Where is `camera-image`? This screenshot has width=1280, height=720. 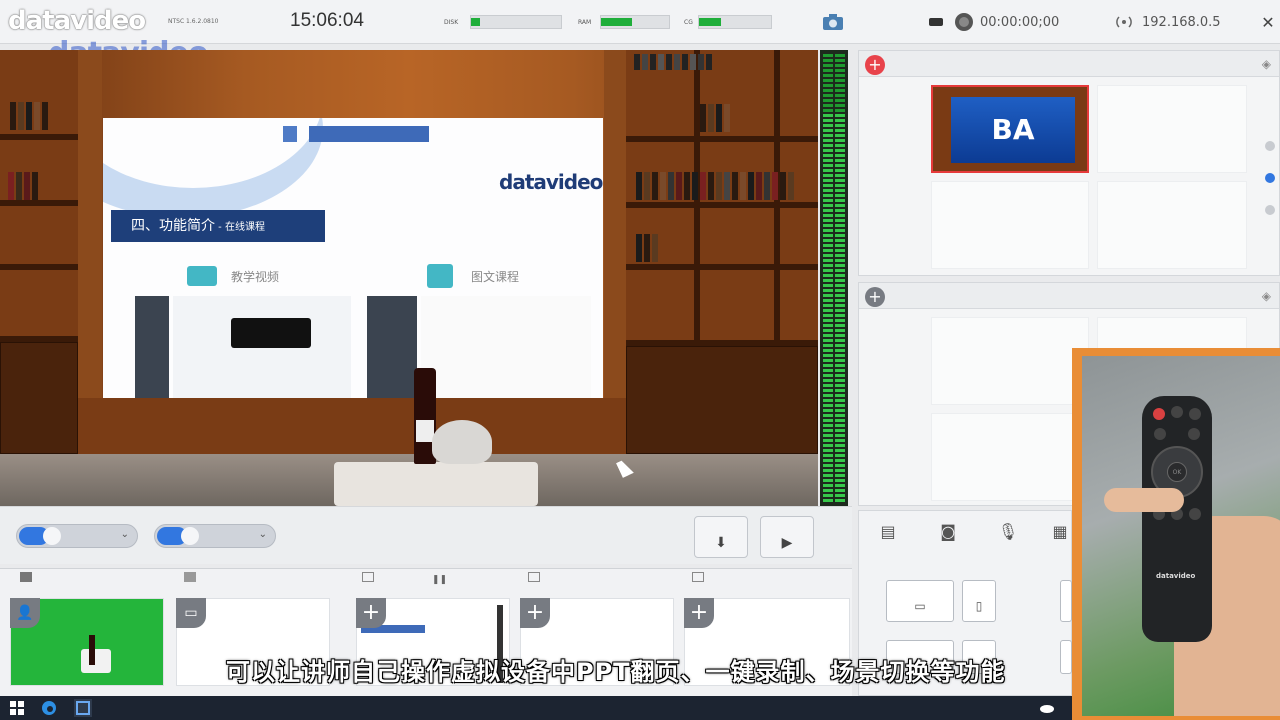
camera-image is located at coordinates (271, 333).